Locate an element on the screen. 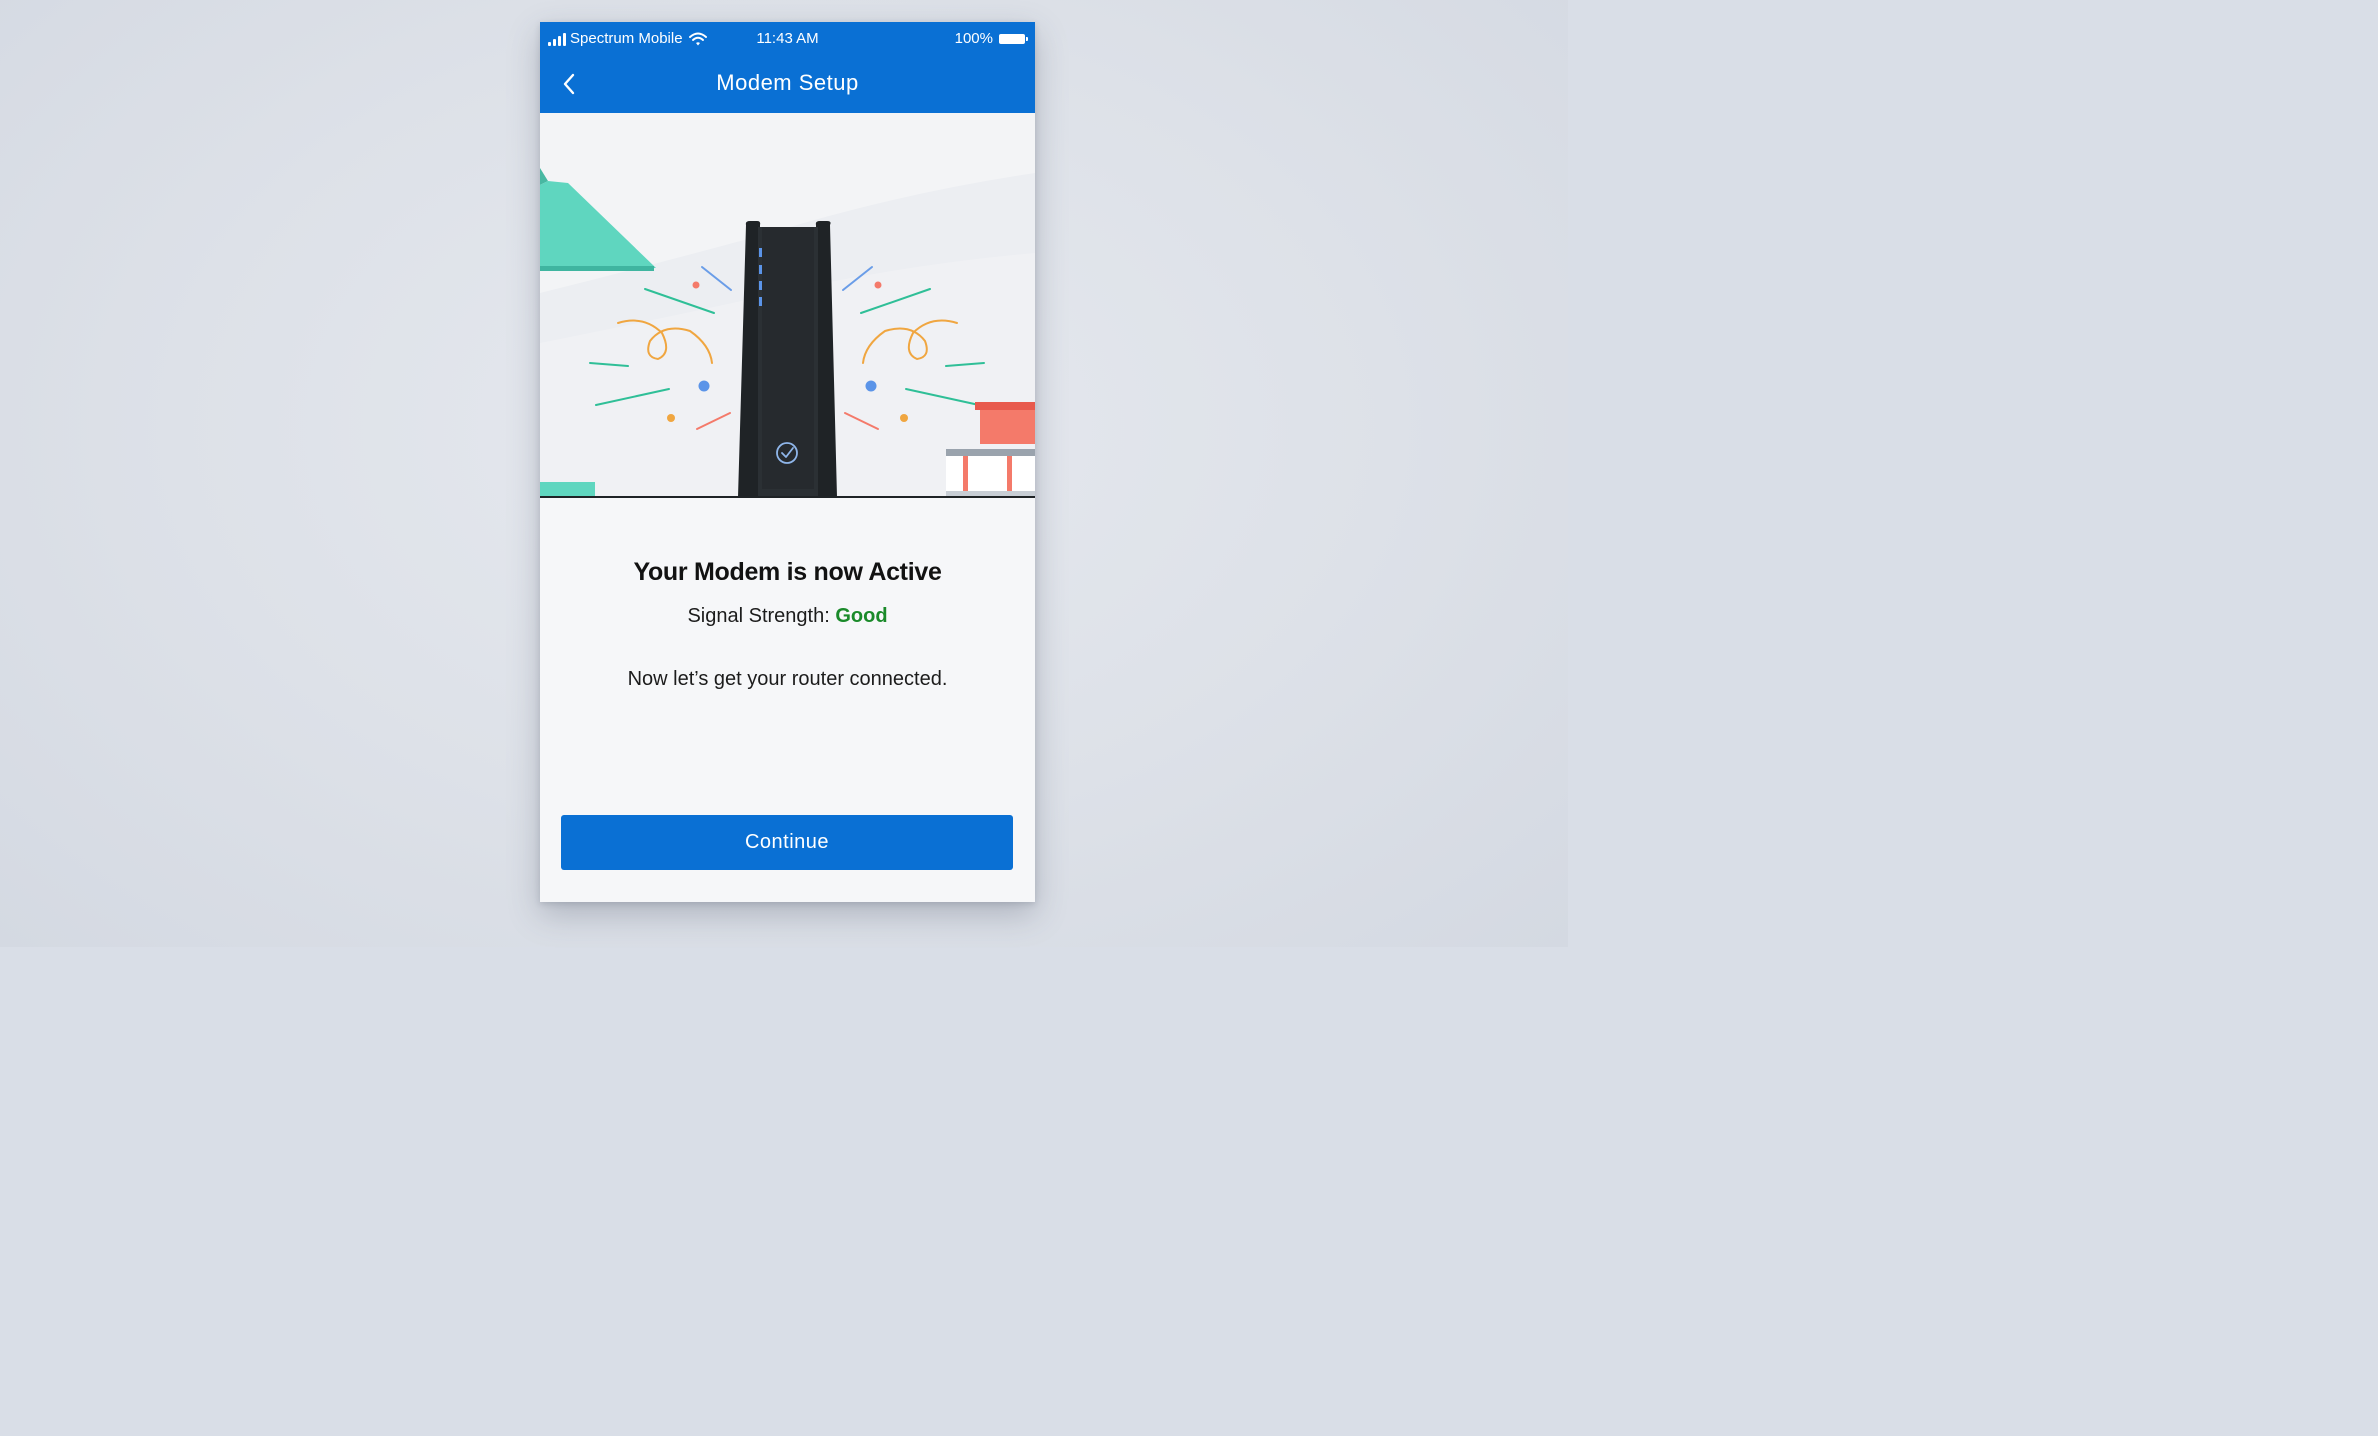 The height and width of the screenshot is (1436, 2378). hero-illustration is located at coordinates (787, 305).